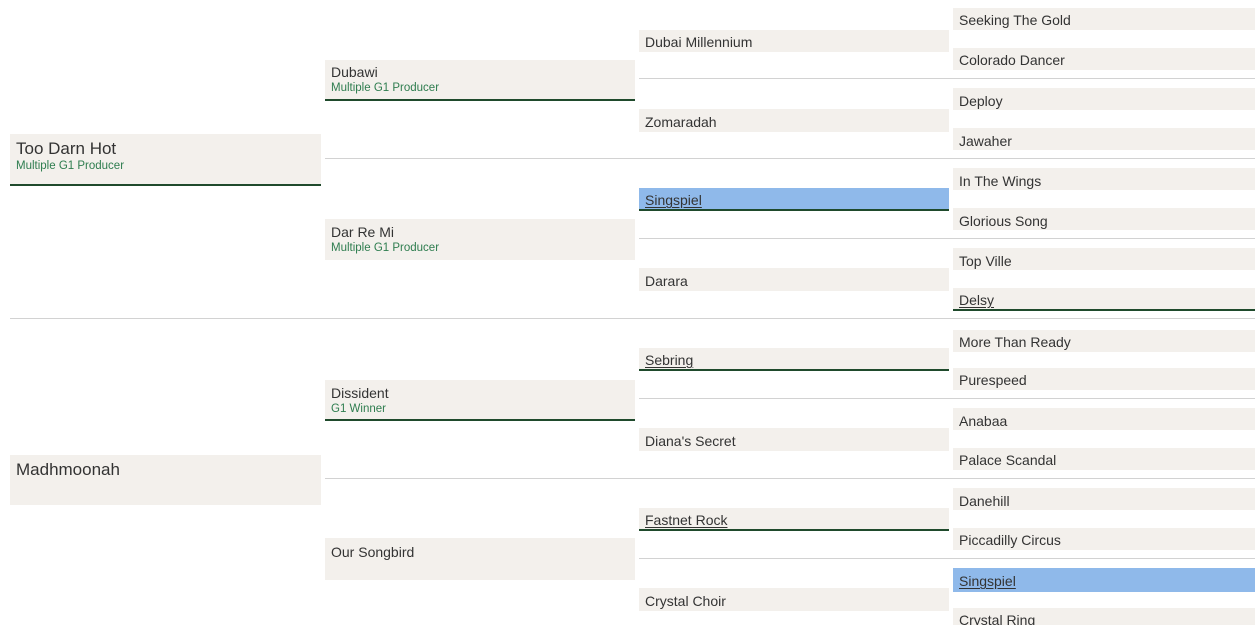 This screenshot has height=625, width=1255. I want to click on horse-name: Colorado Dancer, so click(1012, 60).